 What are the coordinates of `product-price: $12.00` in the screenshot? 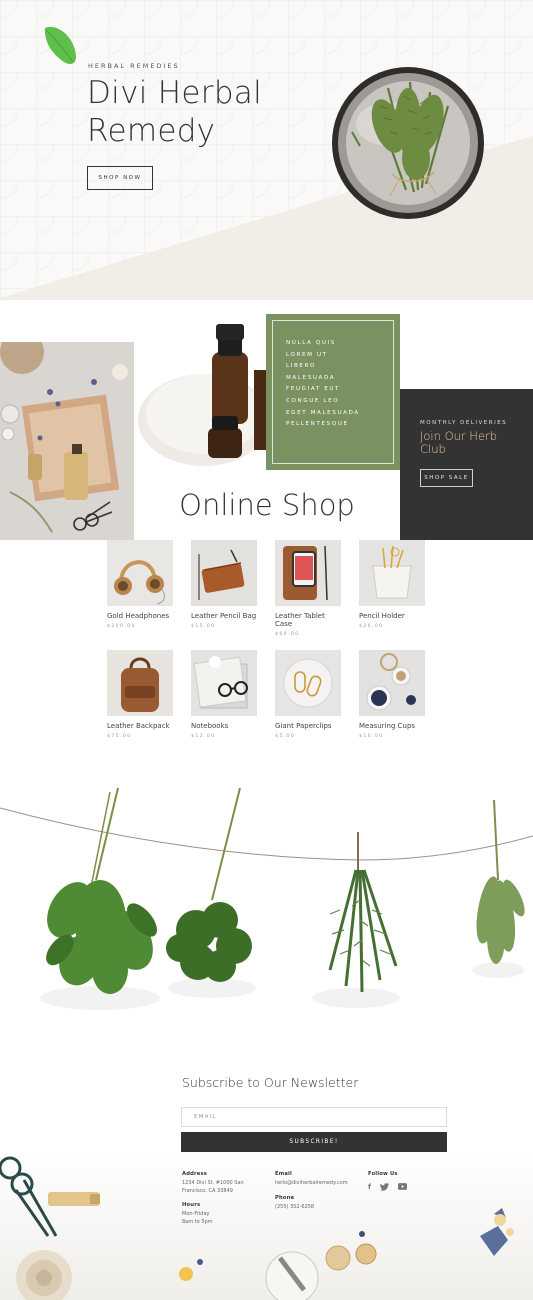 It's located at (203, 736).